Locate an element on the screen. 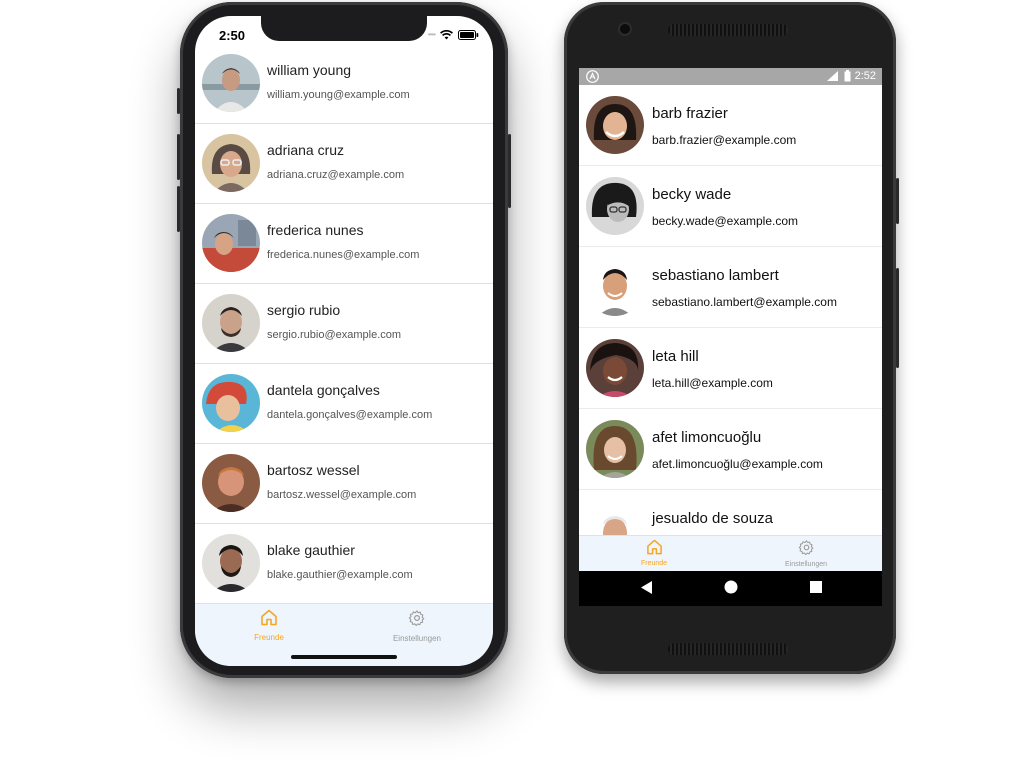 This screenshot has height=768, width=1024. notch is located at coordinates (344, 28).